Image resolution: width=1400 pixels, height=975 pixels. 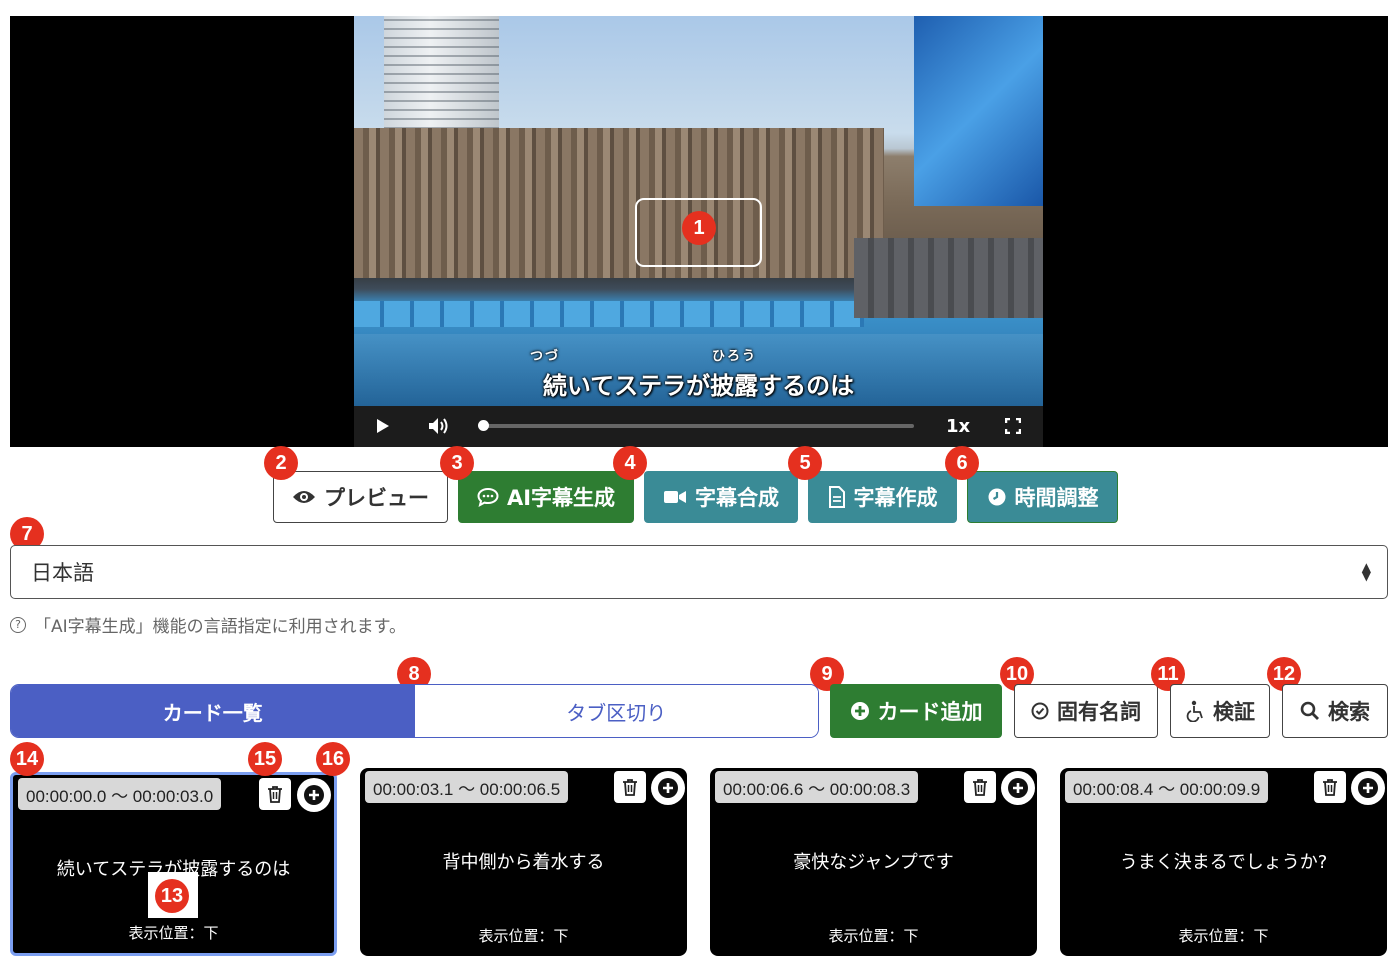 I want to click on play-icon, so click(x=383, y=426).